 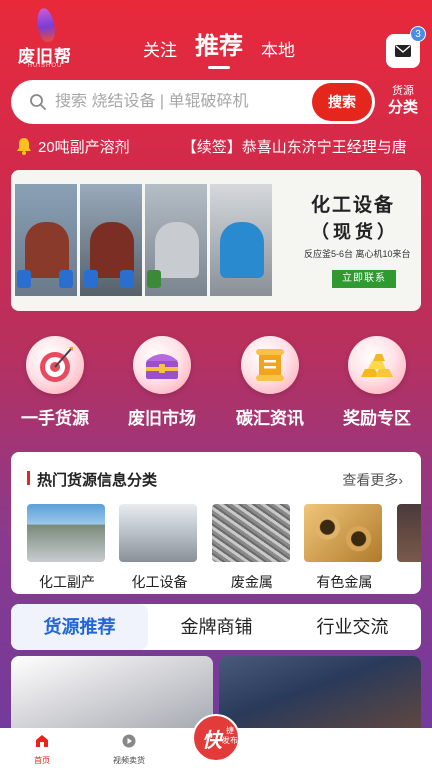 What do you see at coordinates (66, 533) in the screenshot?
I see `chemical-plant-image` at bounding box center [66, 533].